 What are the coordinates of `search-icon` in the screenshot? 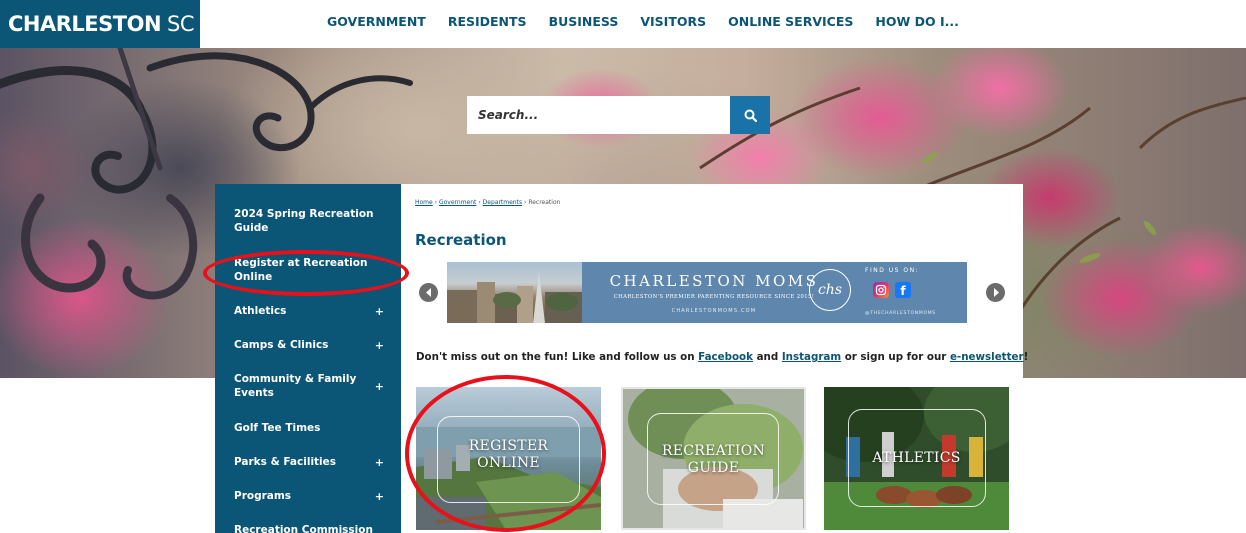 It's located at (750, 115).